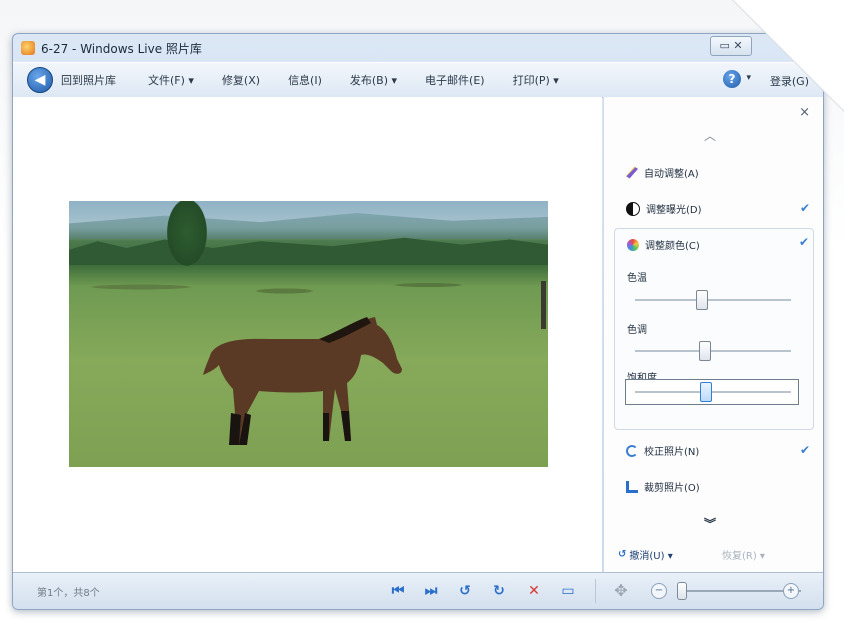  What do you see at coordinates (28, 48) in the screenshot?
I see `app-icon` at bounding box center [28, 48].